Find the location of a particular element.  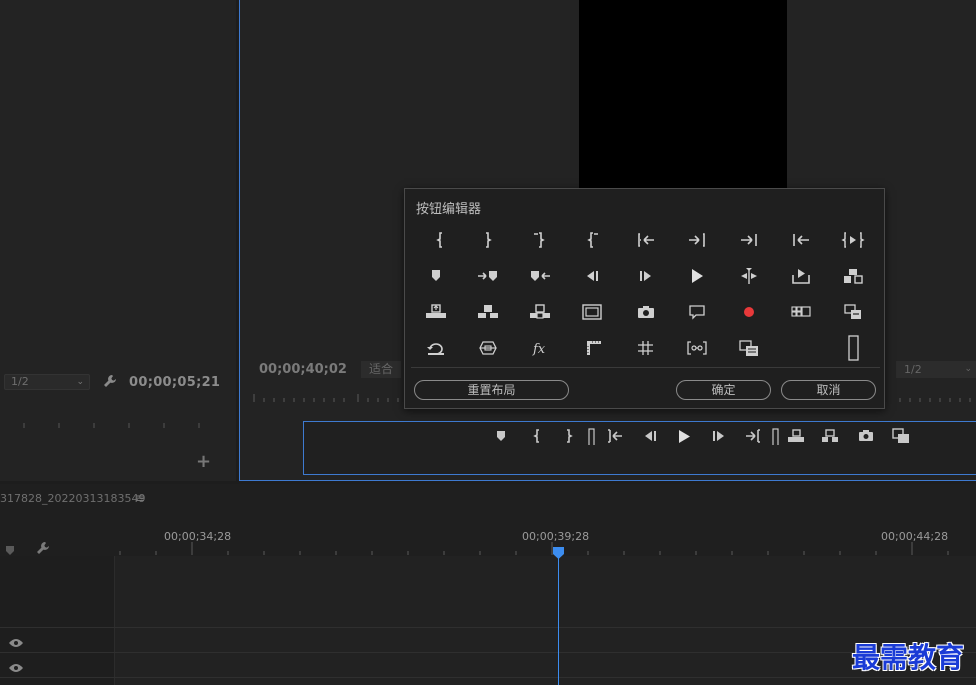

source-timecode: 00;00;05;21 is located at coordinates (174, 382).